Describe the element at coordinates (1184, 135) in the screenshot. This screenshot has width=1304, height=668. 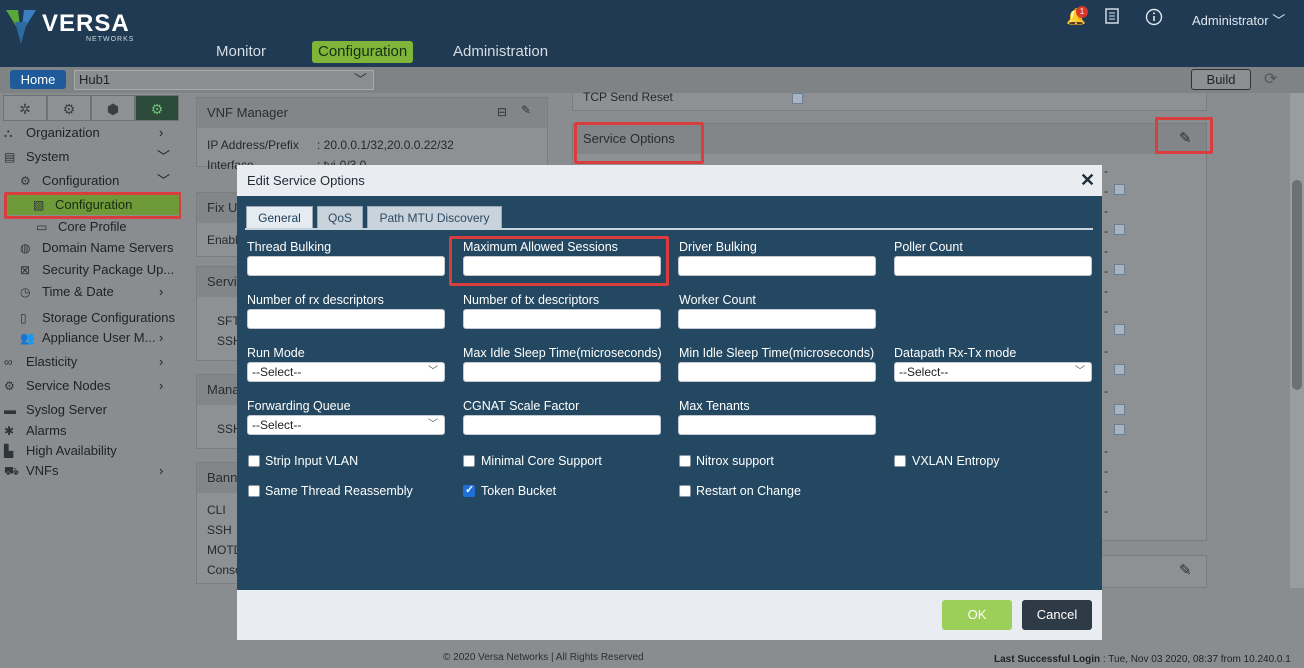
I see `highlight-box-edit` at that location.